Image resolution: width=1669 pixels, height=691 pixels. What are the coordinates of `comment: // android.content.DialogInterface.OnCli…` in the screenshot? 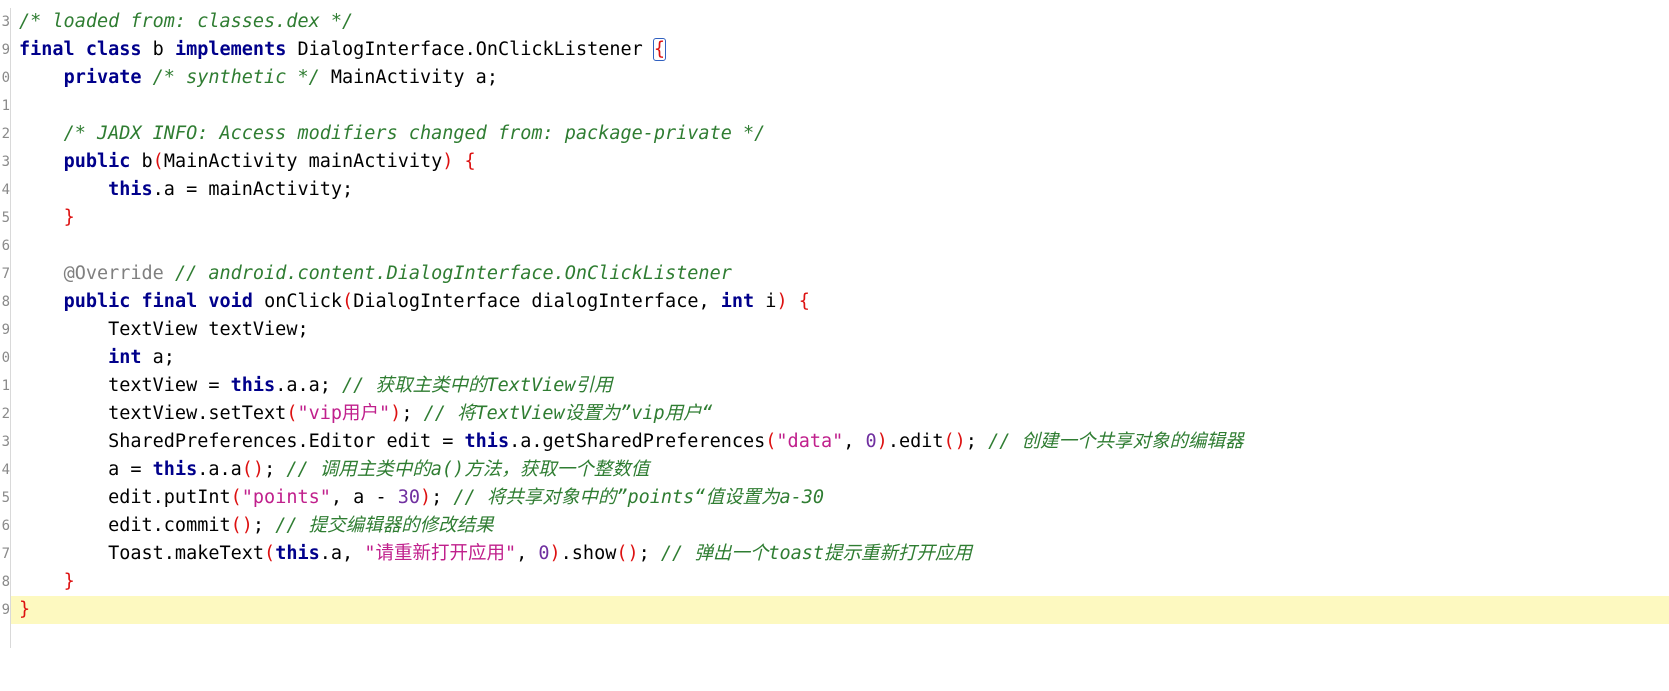 It's located at (453, 273).